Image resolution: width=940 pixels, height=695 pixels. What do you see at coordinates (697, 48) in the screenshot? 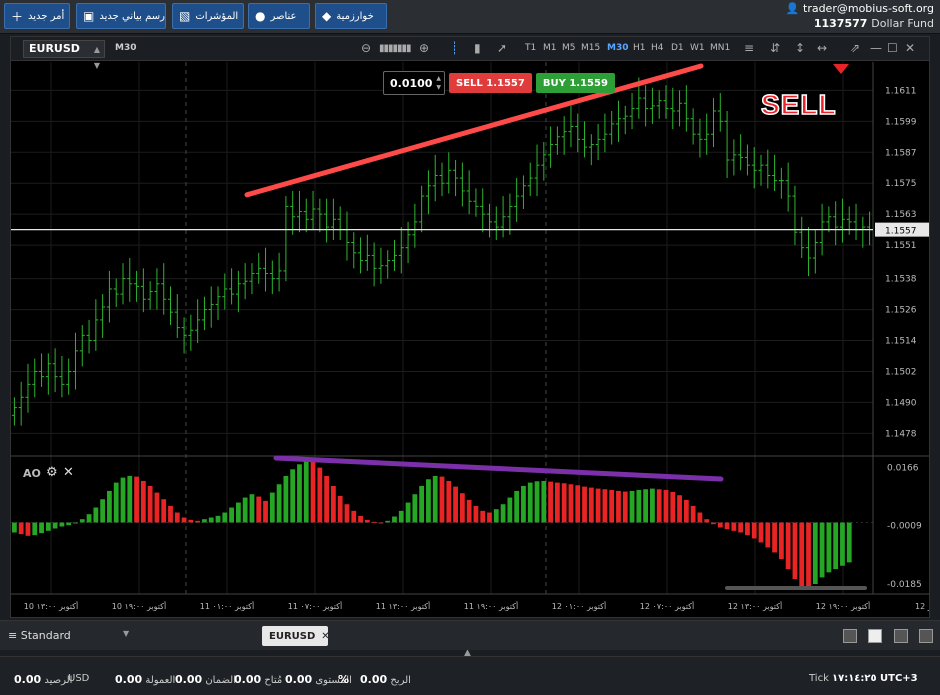
I see `tf-w1: W1` at bounding box center [697, 48].